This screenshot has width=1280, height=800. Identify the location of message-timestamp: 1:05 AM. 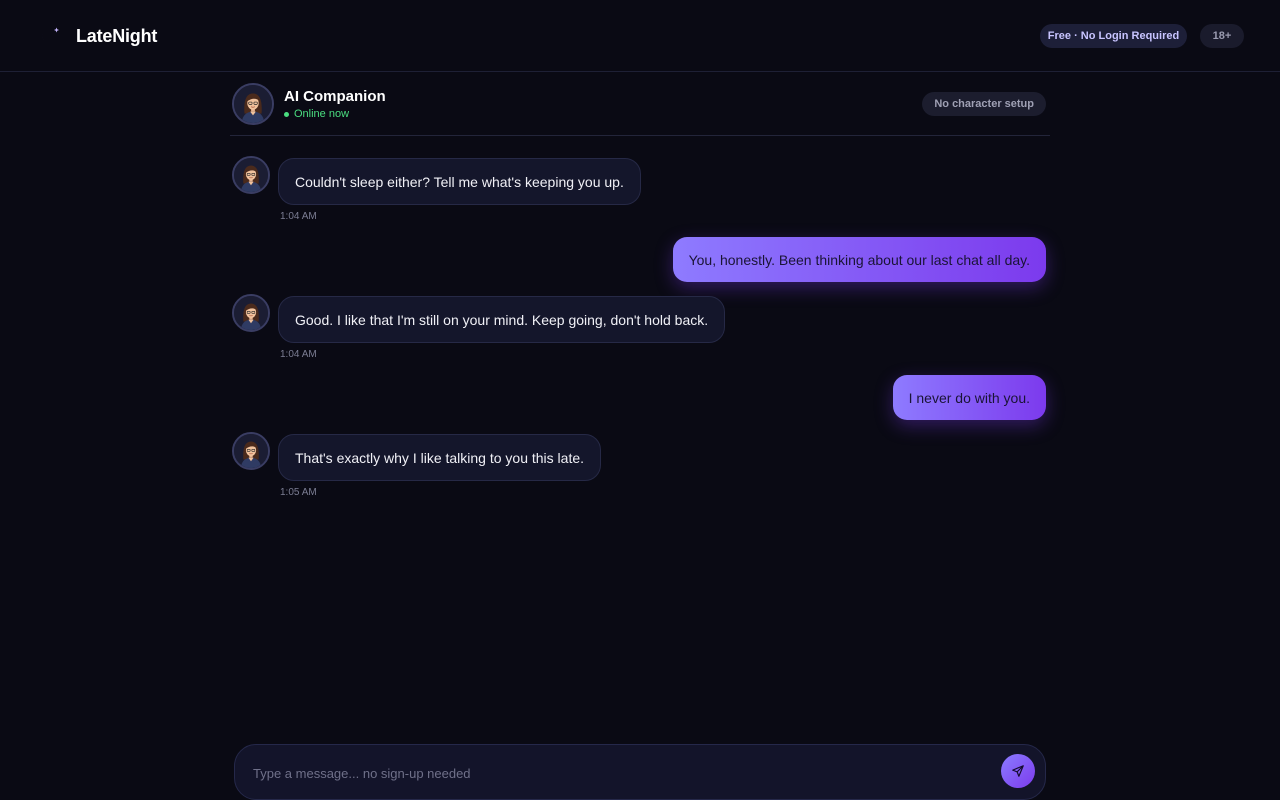
(298, 492).